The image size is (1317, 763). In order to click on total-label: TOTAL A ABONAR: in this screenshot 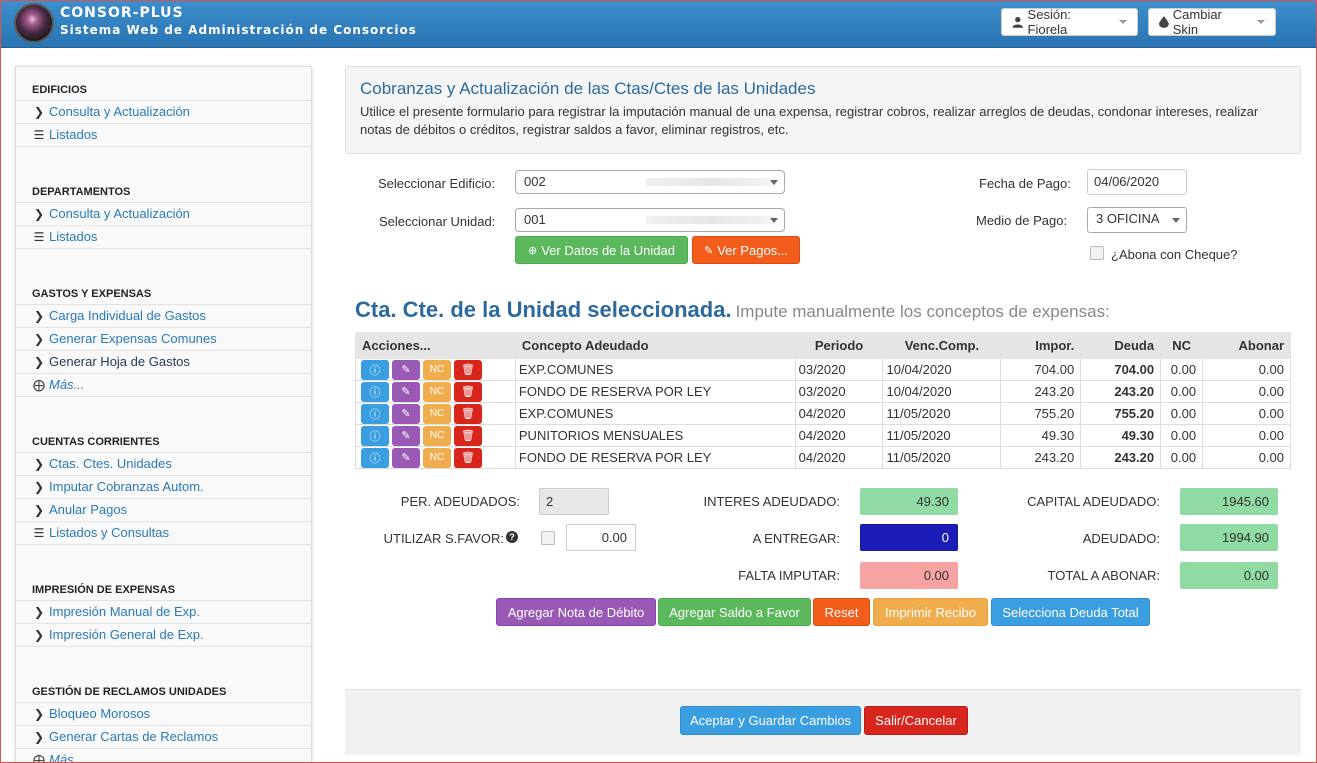, I will do `click(1103, 575)`.